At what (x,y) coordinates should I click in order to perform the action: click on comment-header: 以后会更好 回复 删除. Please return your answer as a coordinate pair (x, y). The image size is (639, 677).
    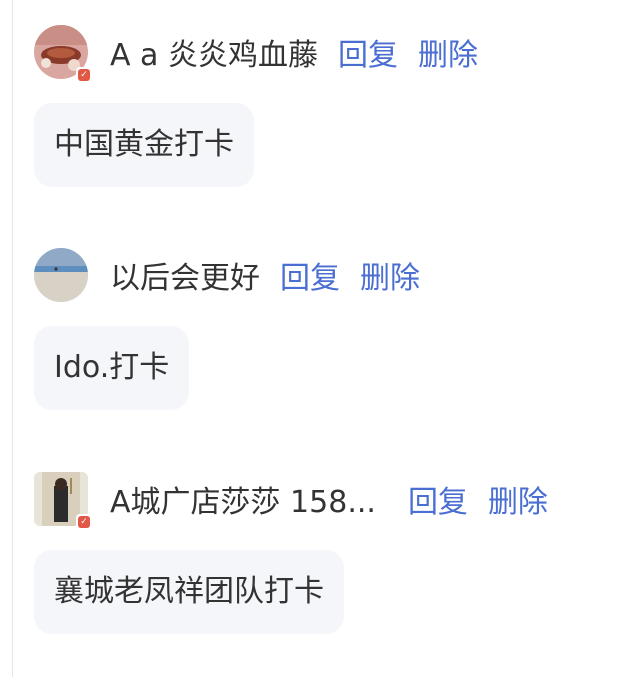
    Looking at the image, I should click on (227, 275).